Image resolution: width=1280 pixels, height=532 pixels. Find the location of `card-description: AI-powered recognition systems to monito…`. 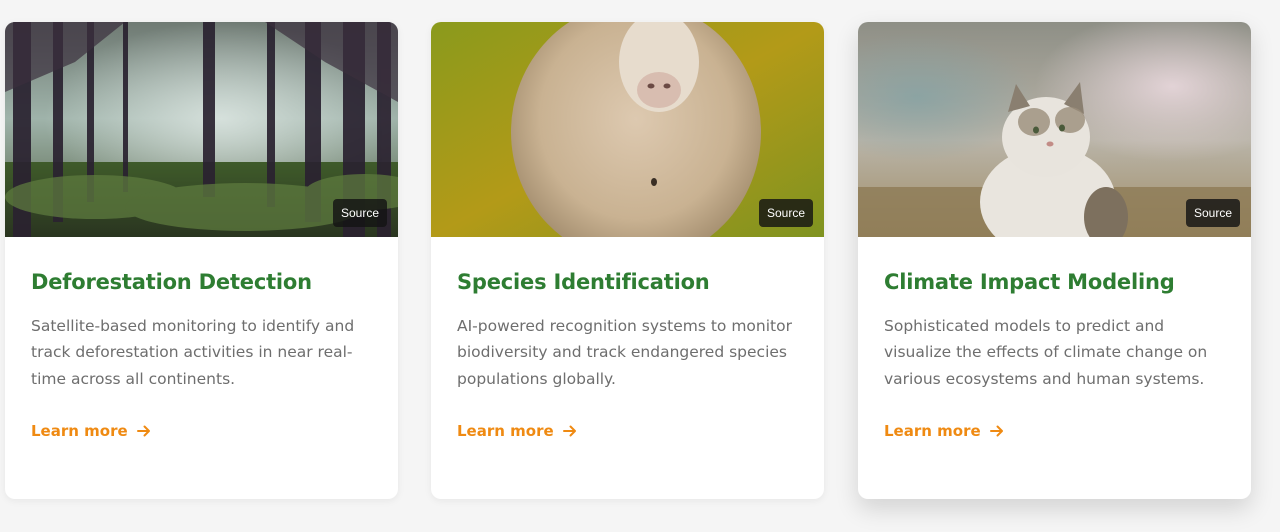

card-description: AI-powered recognition systems to monito… is located at coordinates (624, 352).